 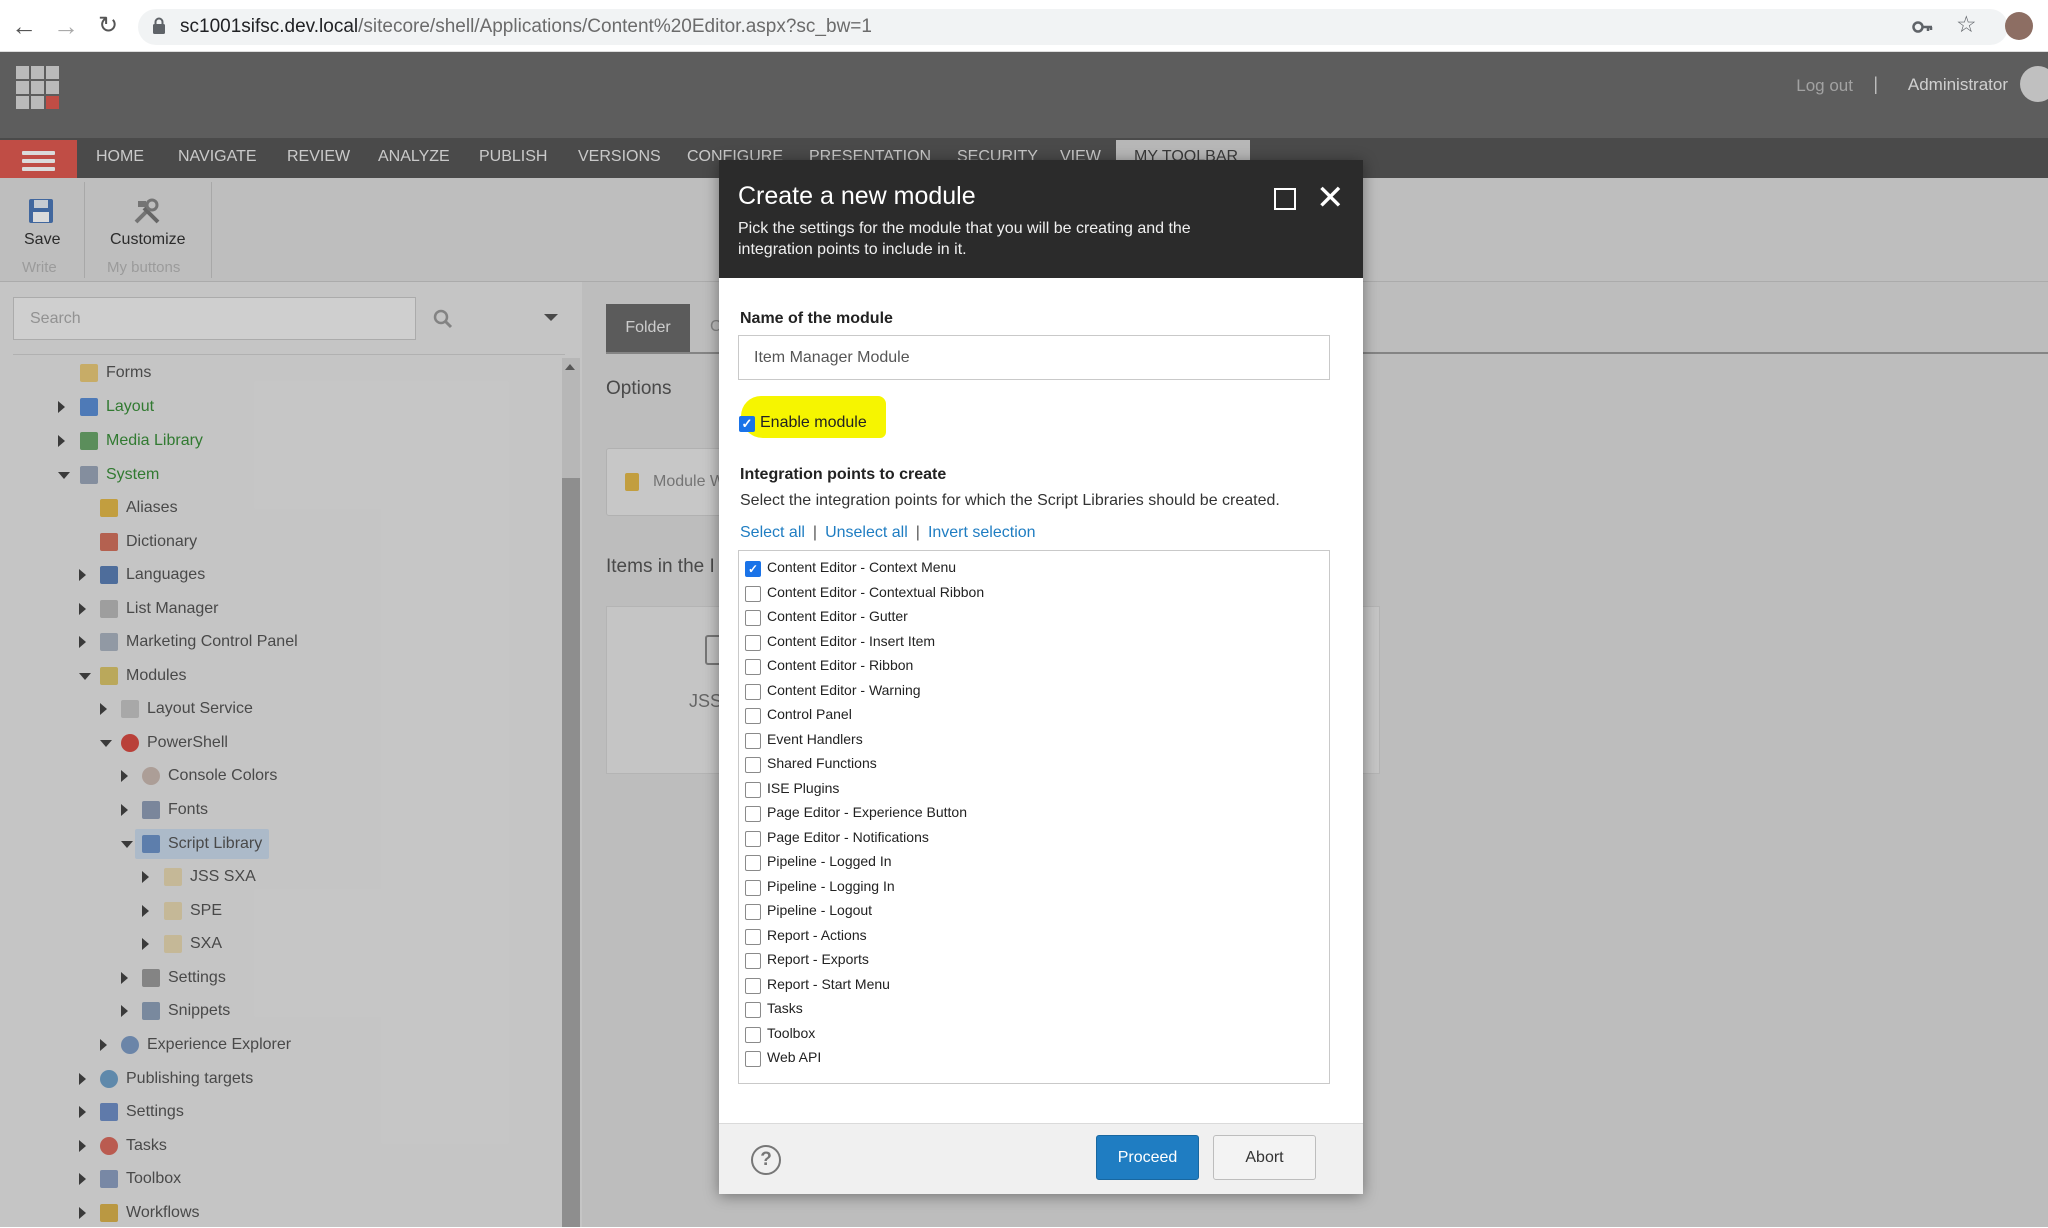 I want to click on integration-point-label: Event Handlers, so click(x=815, y=738).